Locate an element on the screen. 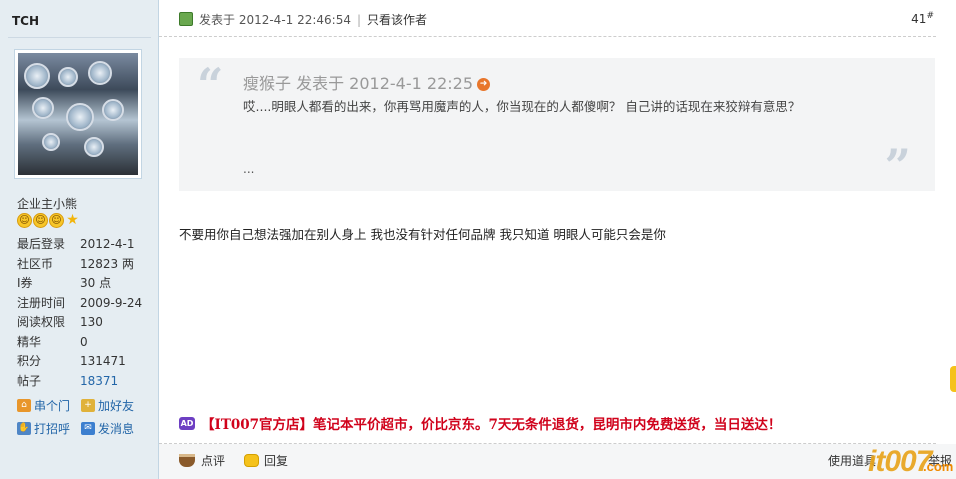 The image size is (956, 479). stat-value: 2009-9-24 is located at coordinates (111, 302).